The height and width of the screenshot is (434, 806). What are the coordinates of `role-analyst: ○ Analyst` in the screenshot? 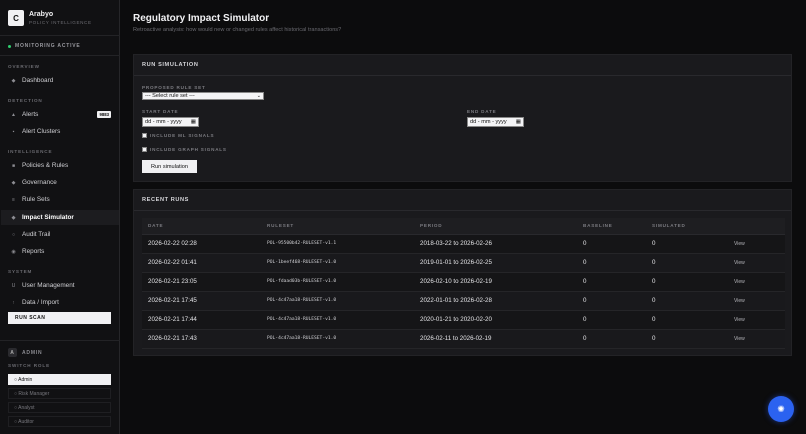 It's located at (59, 407).